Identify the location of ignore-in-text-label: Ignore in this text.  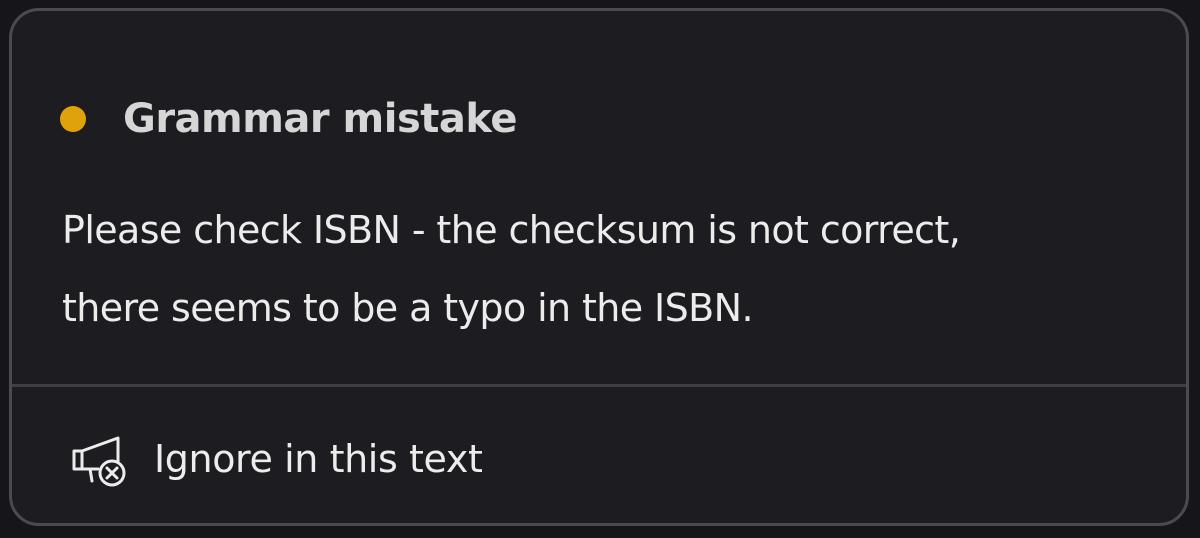
(318, 459).